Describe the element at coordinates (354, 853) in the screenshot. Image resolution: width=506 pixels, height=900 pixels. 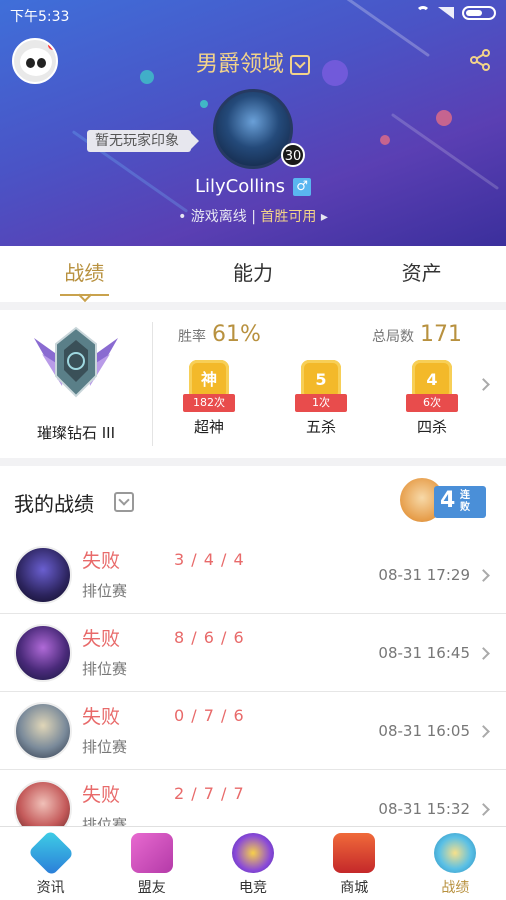
I see `store-icon` at that location.